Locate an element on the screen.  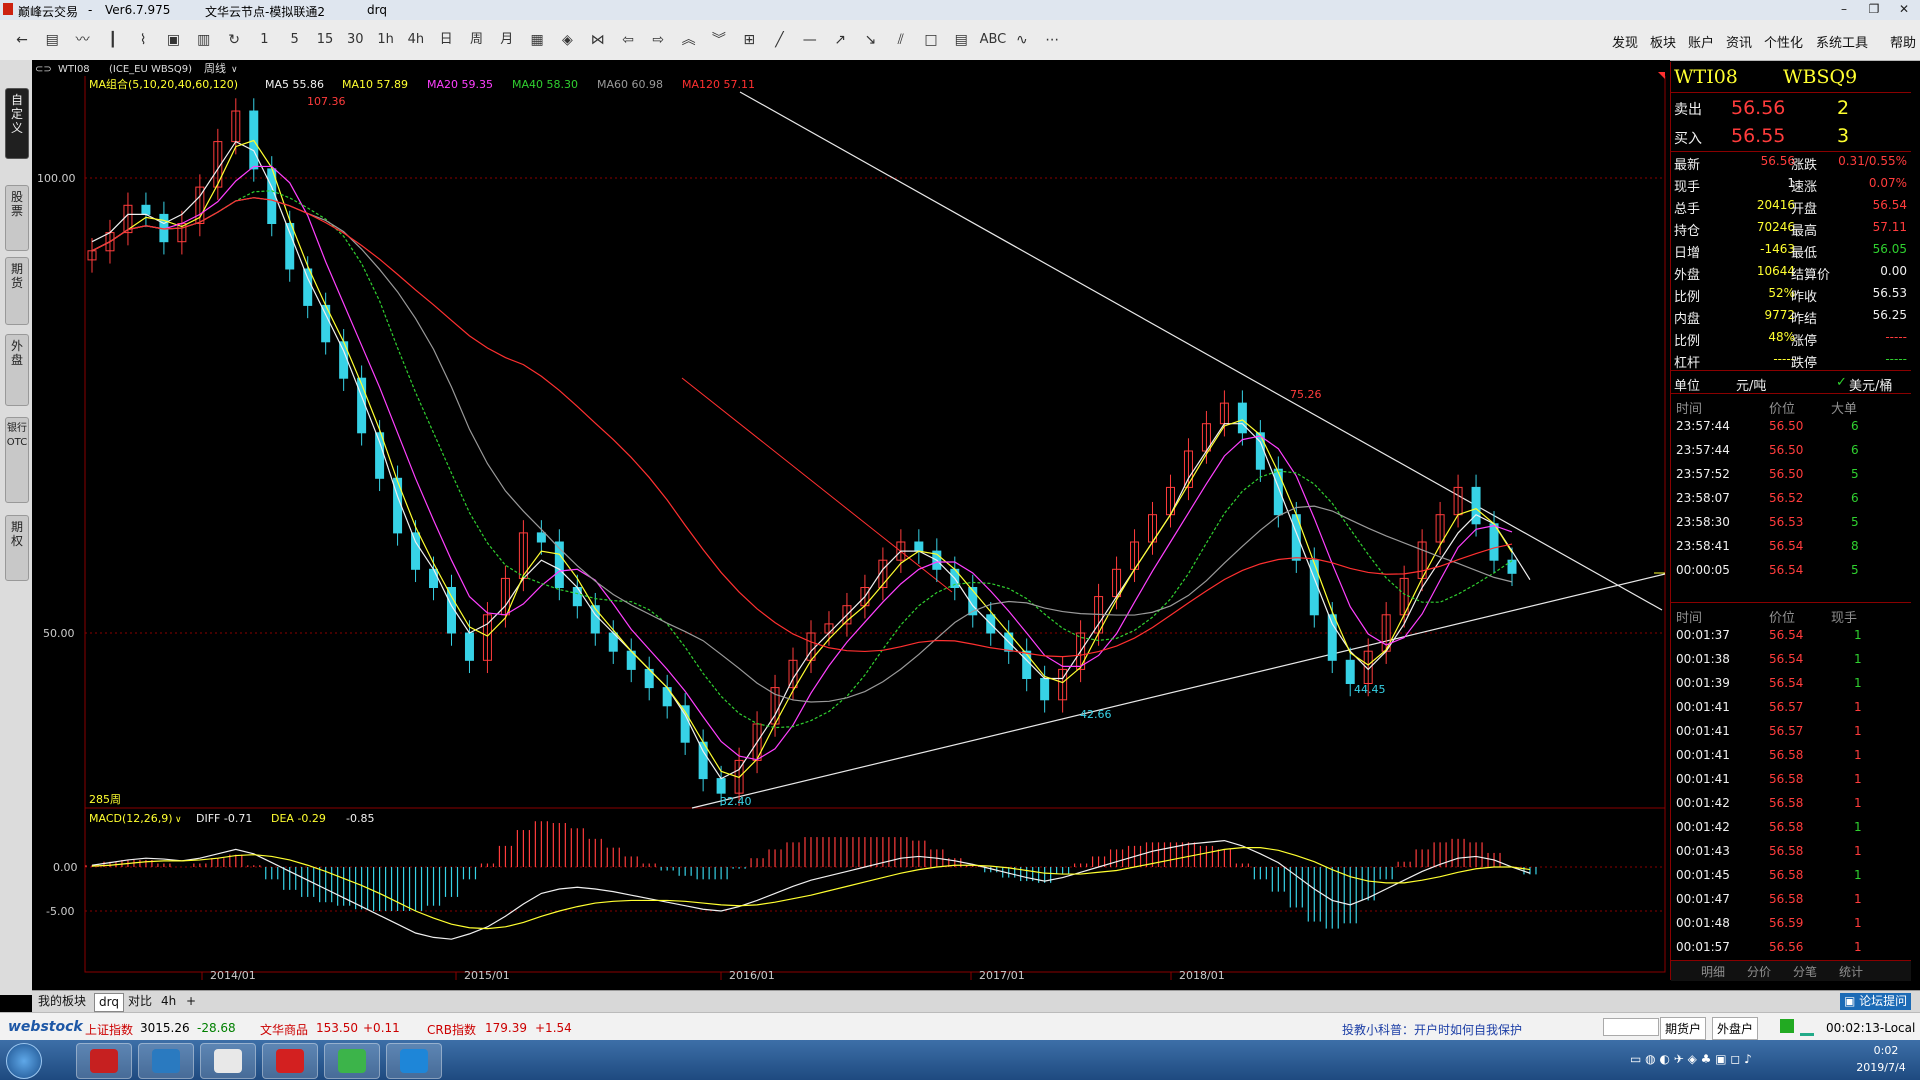
restore-icon: ❐ is located at coordinates (1874, 10).